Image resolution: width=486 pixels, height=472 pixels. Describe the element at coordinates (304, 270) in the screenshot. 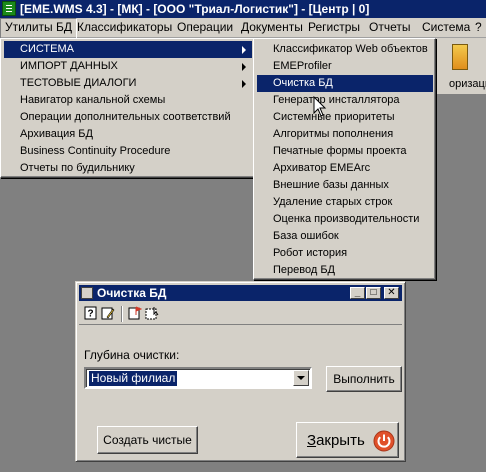

I see `menu-item-label: Перевод БД` at that location.